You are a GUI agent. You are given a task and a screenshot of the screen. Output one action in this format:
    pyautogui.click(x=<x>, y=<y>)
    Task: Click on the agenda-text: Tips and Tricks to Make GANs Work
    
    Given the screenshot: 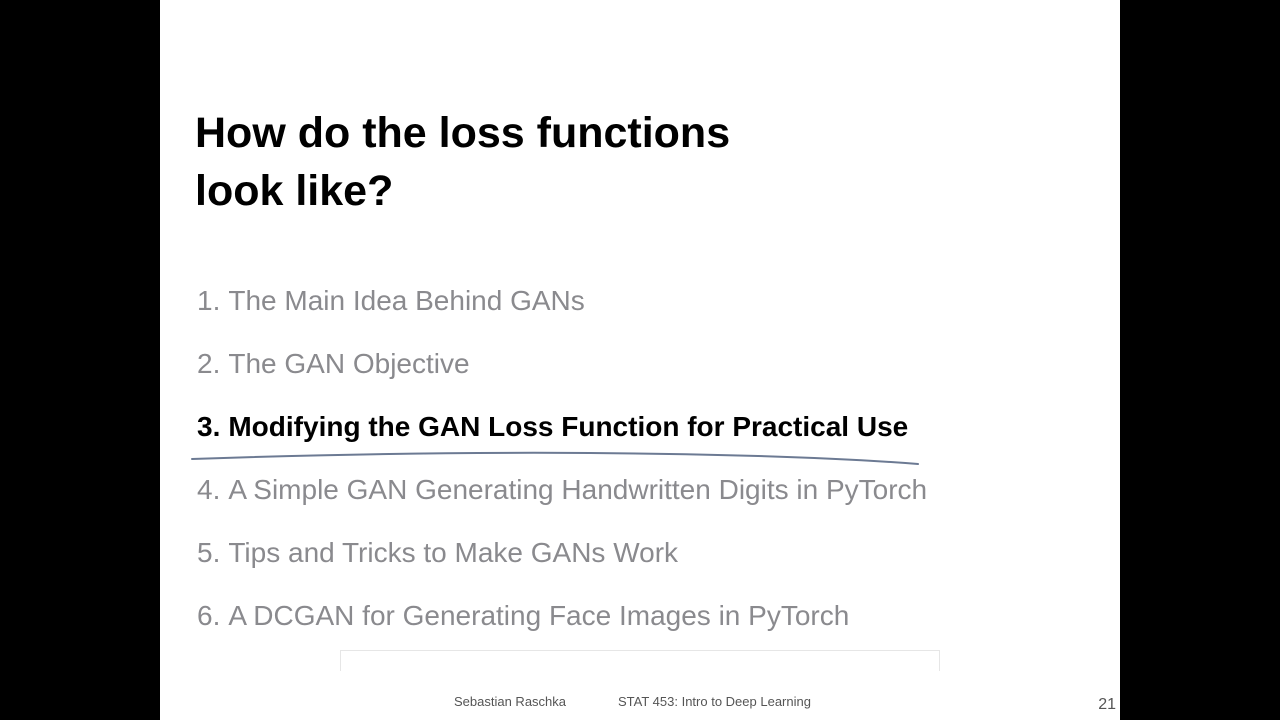 What is the action you would take?
    pyautogui.click(x=453, y=552)
    